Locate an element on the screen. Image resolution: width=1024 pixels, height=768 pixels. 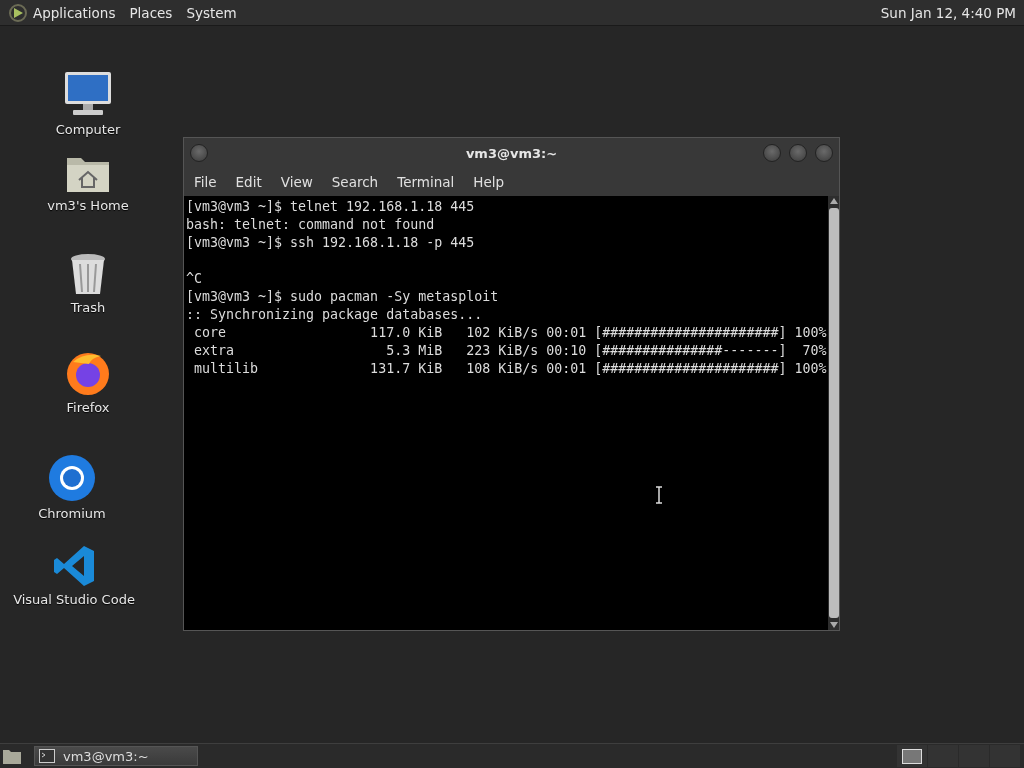
terminal-line: ^C is located at coordinates (194, 279).